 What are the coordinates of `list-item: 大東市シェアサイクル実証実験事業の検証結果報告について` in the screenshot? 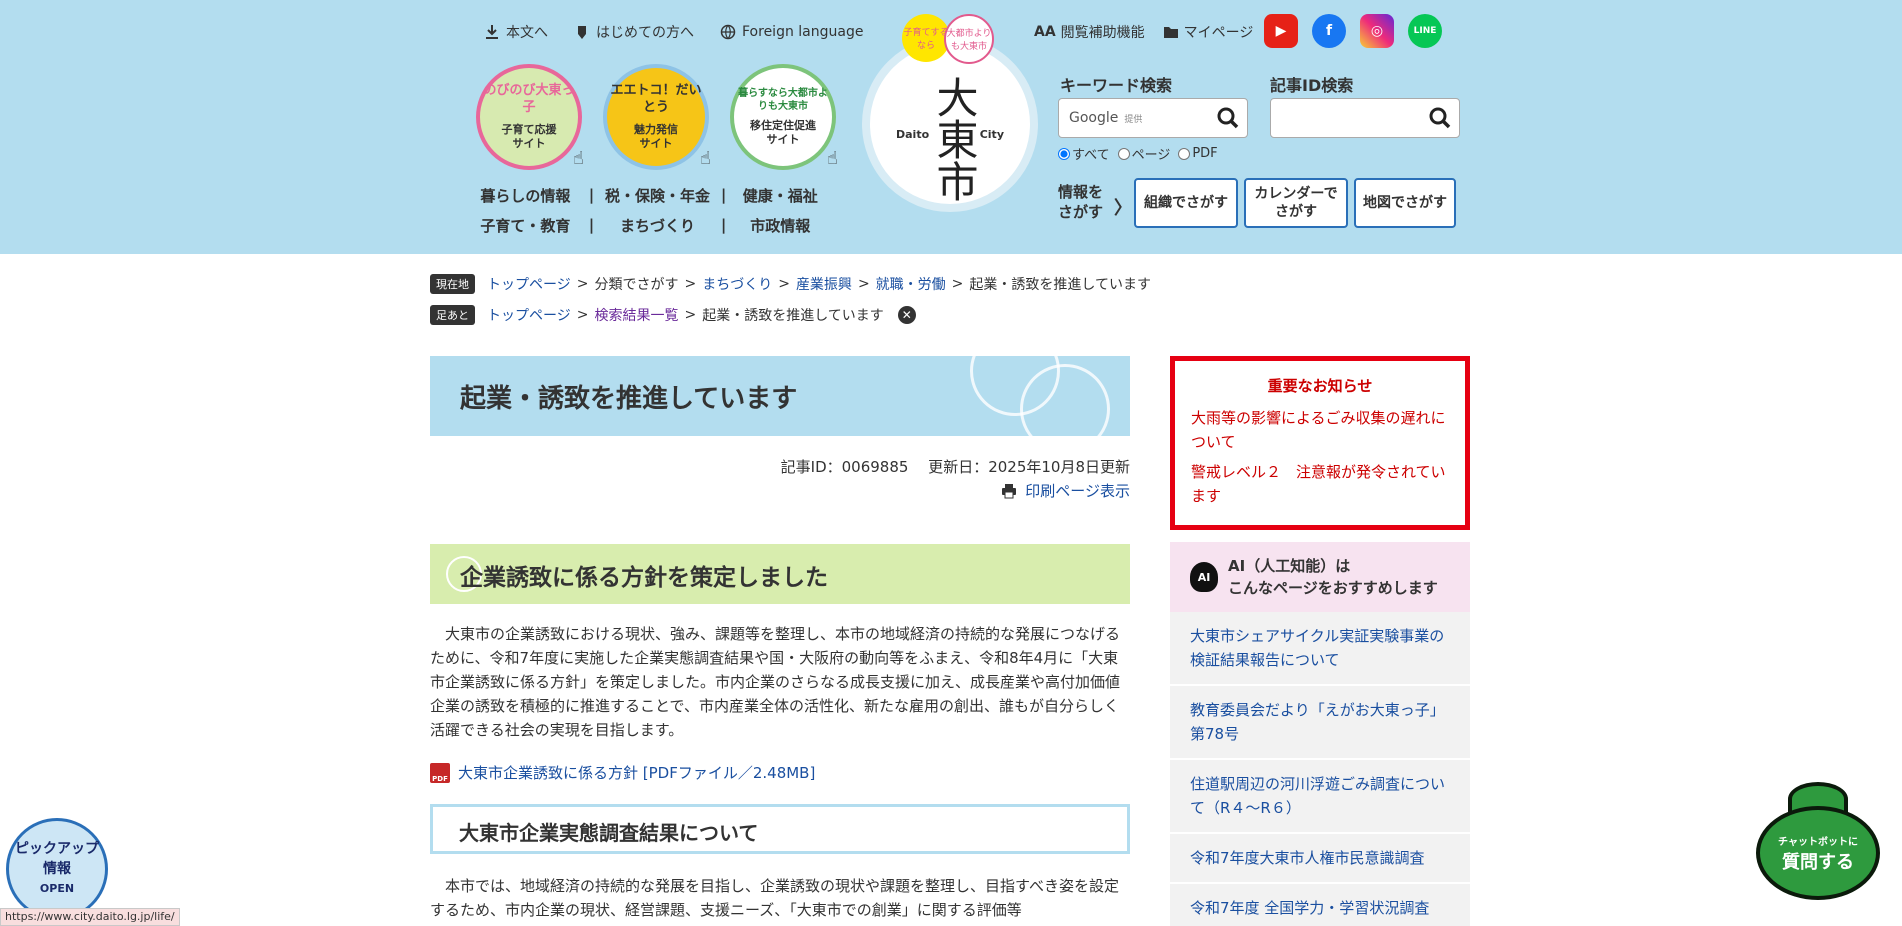 It's located at (1320, 649).